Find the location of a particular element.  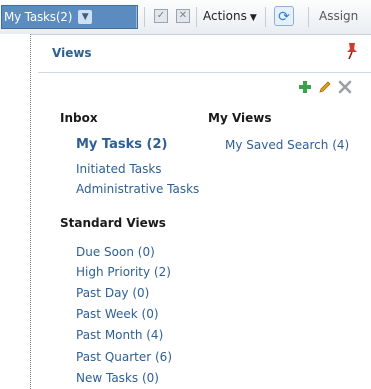

actions-label: Actions is located at coordinates (225, 16).